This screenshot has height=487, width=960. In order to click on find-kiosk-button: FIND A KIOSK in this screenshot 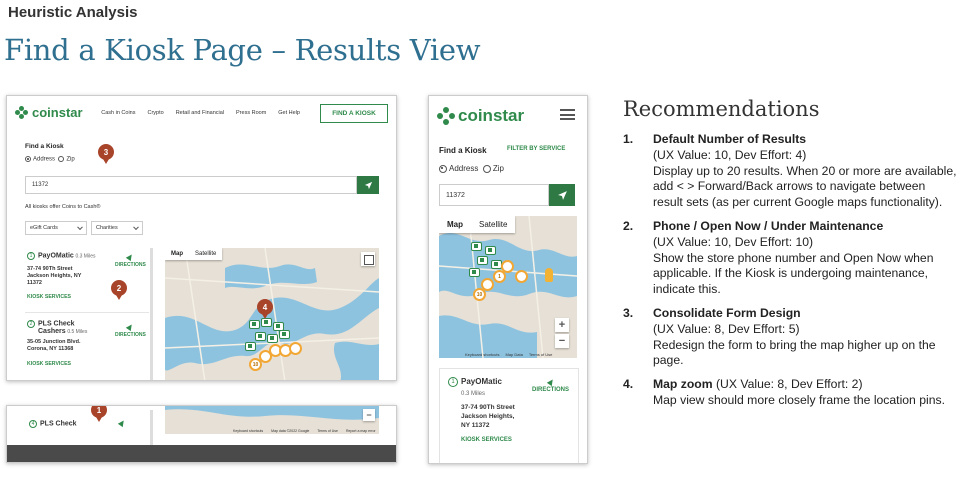, I will do `click(354, 113)`.